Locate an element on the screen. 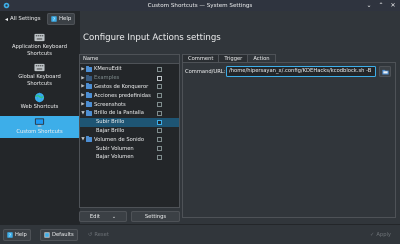 This screenshot has height=244, width=400. sidebar-item-web-shortcuts: Web Shortcuts is located at coordinates (39, 103).